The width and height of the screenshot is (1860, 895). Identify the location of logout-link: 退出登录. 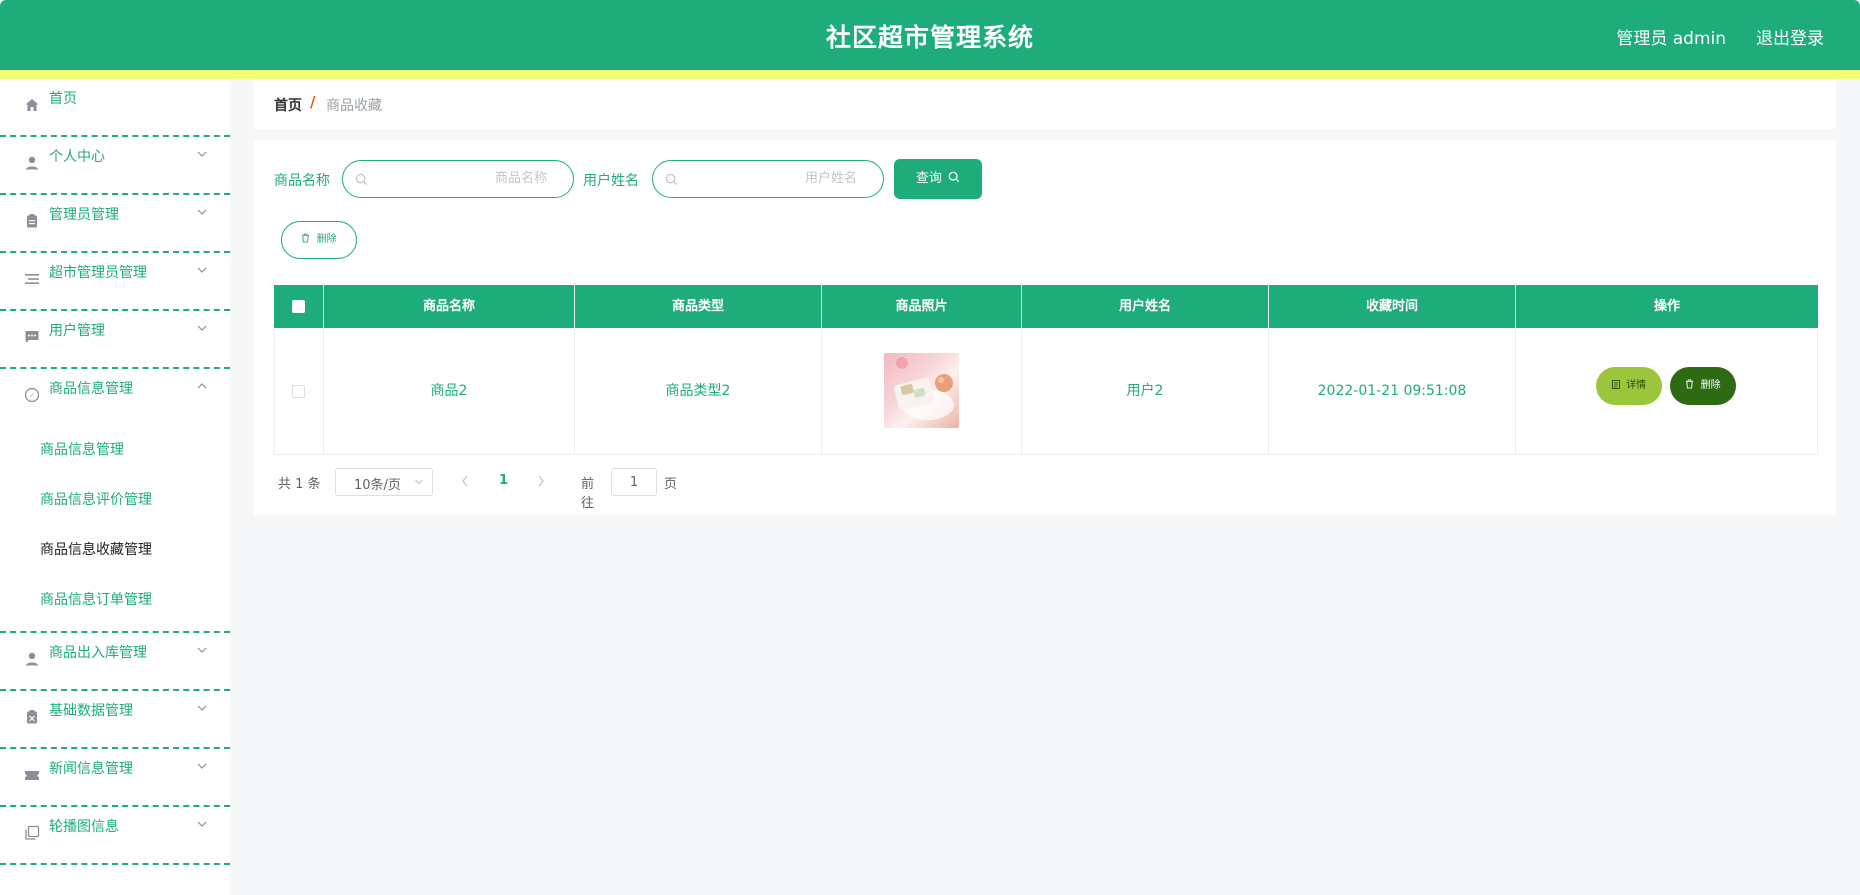
(1790, 36).